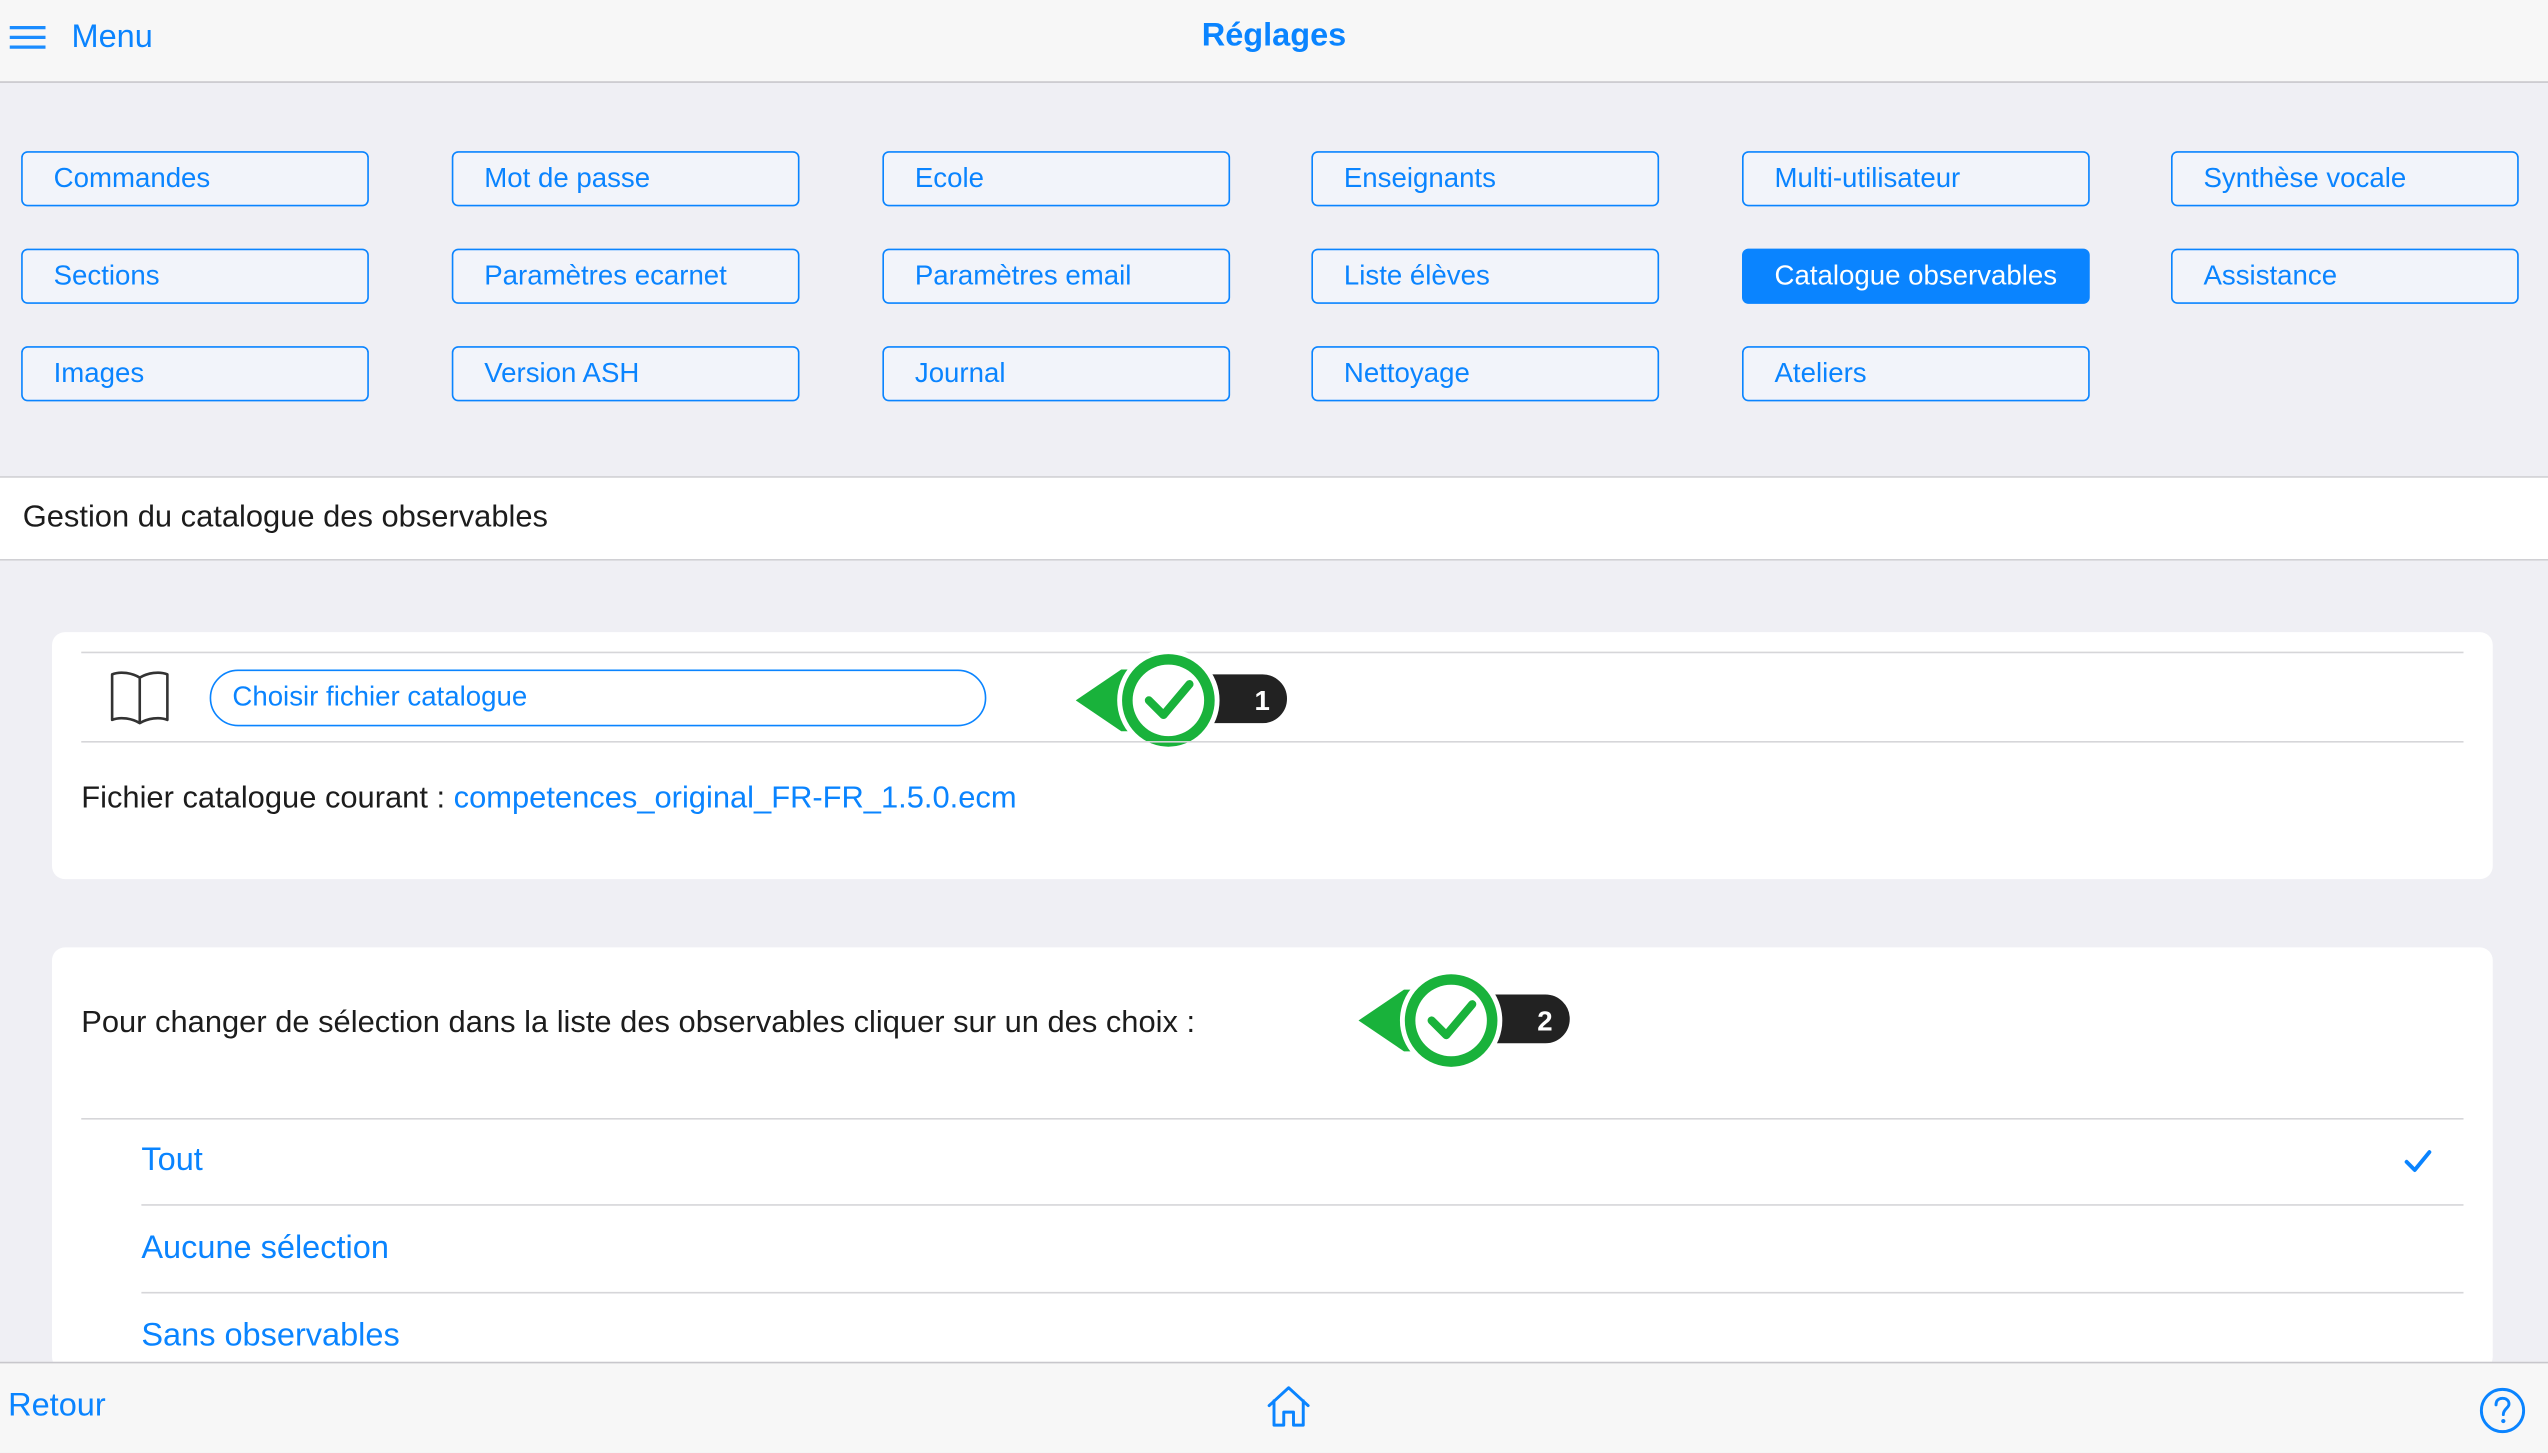 Image resolution: width=2548 pixels, height=1453 pixels. What do you see at coordinates (195, 374) in the screenshot?
I see `images-button: Images` at bounding box center [195, 374].